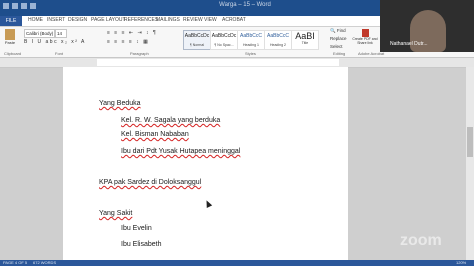 The width and height of the screenshot is (474, 266). What do you see at coordinates (15, 263) in the screenshot?
I see `page-count: PAGE 4 OF 5` at bounding box center [15, 263].